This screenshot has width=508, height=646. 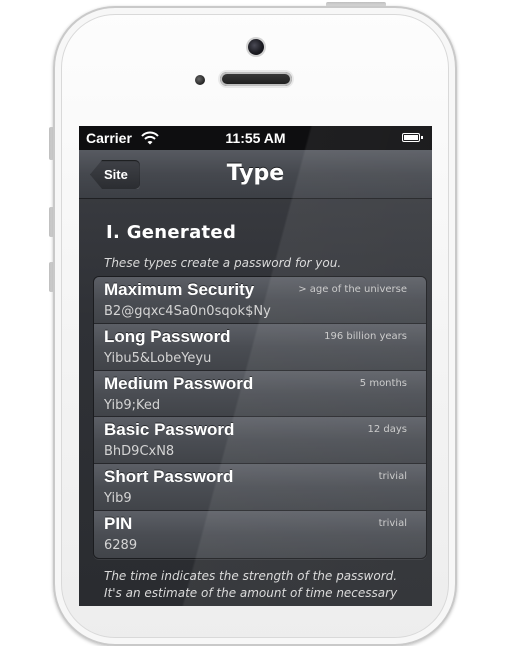 I want to click on section-title: I. Generated, so click(x=171, y=232).